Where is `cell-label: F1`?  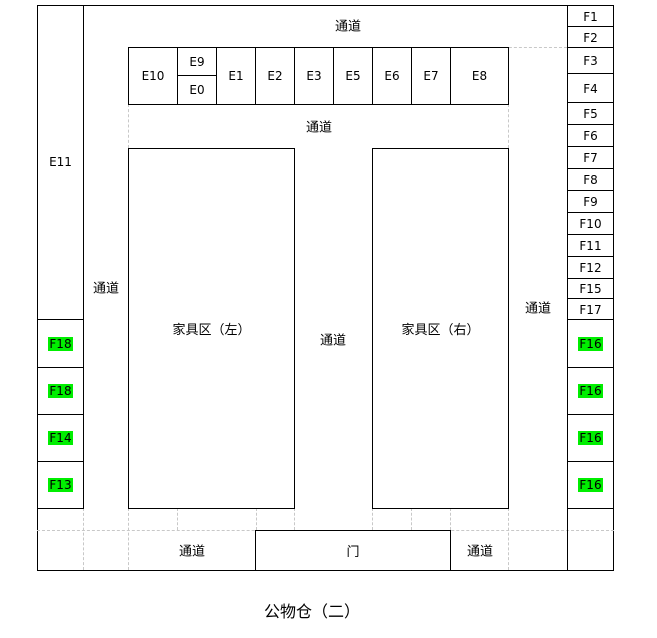 cell-label: F1 is located at coordinates (590, 16).